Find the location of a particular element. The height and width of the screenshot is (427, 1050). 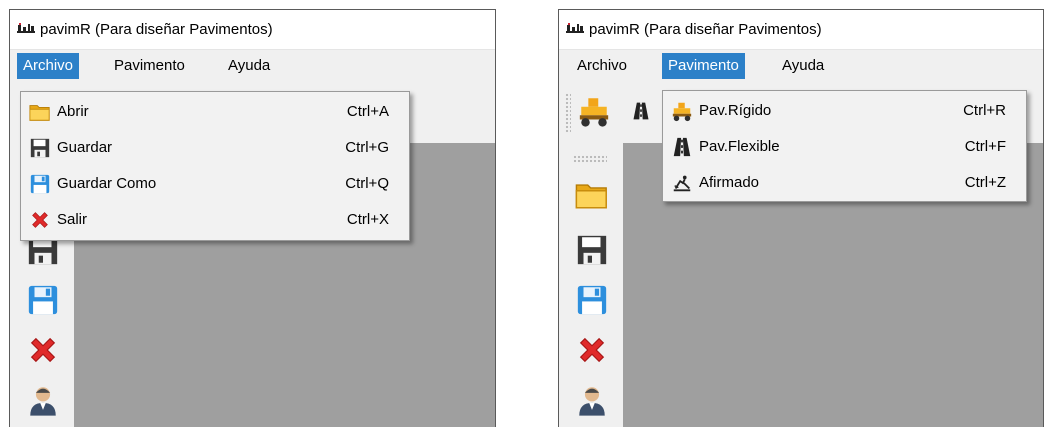

menu-item-shortcut: Ctrl+A is located at coordinates (367, 111).